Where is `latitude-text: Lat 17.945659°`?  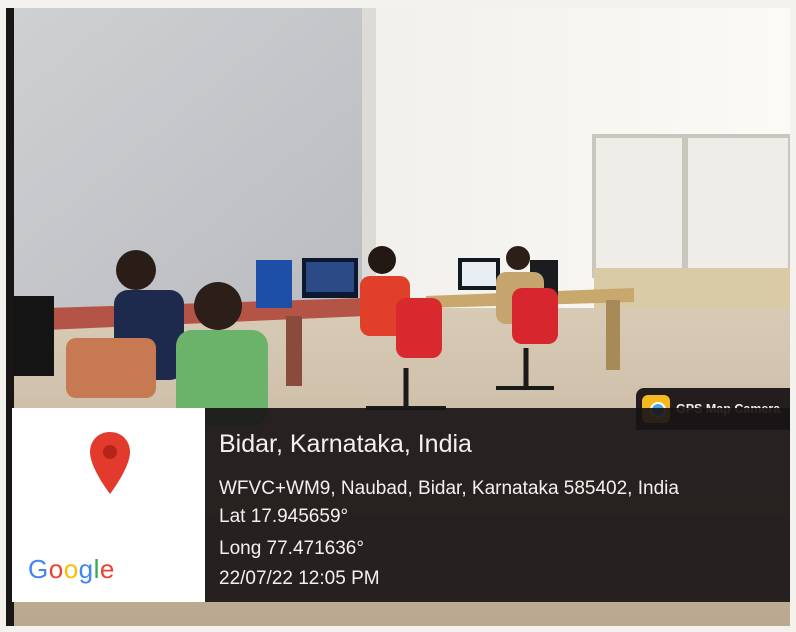 latitude-text: Lat 17.945659° is located at coordinates (284, 516).